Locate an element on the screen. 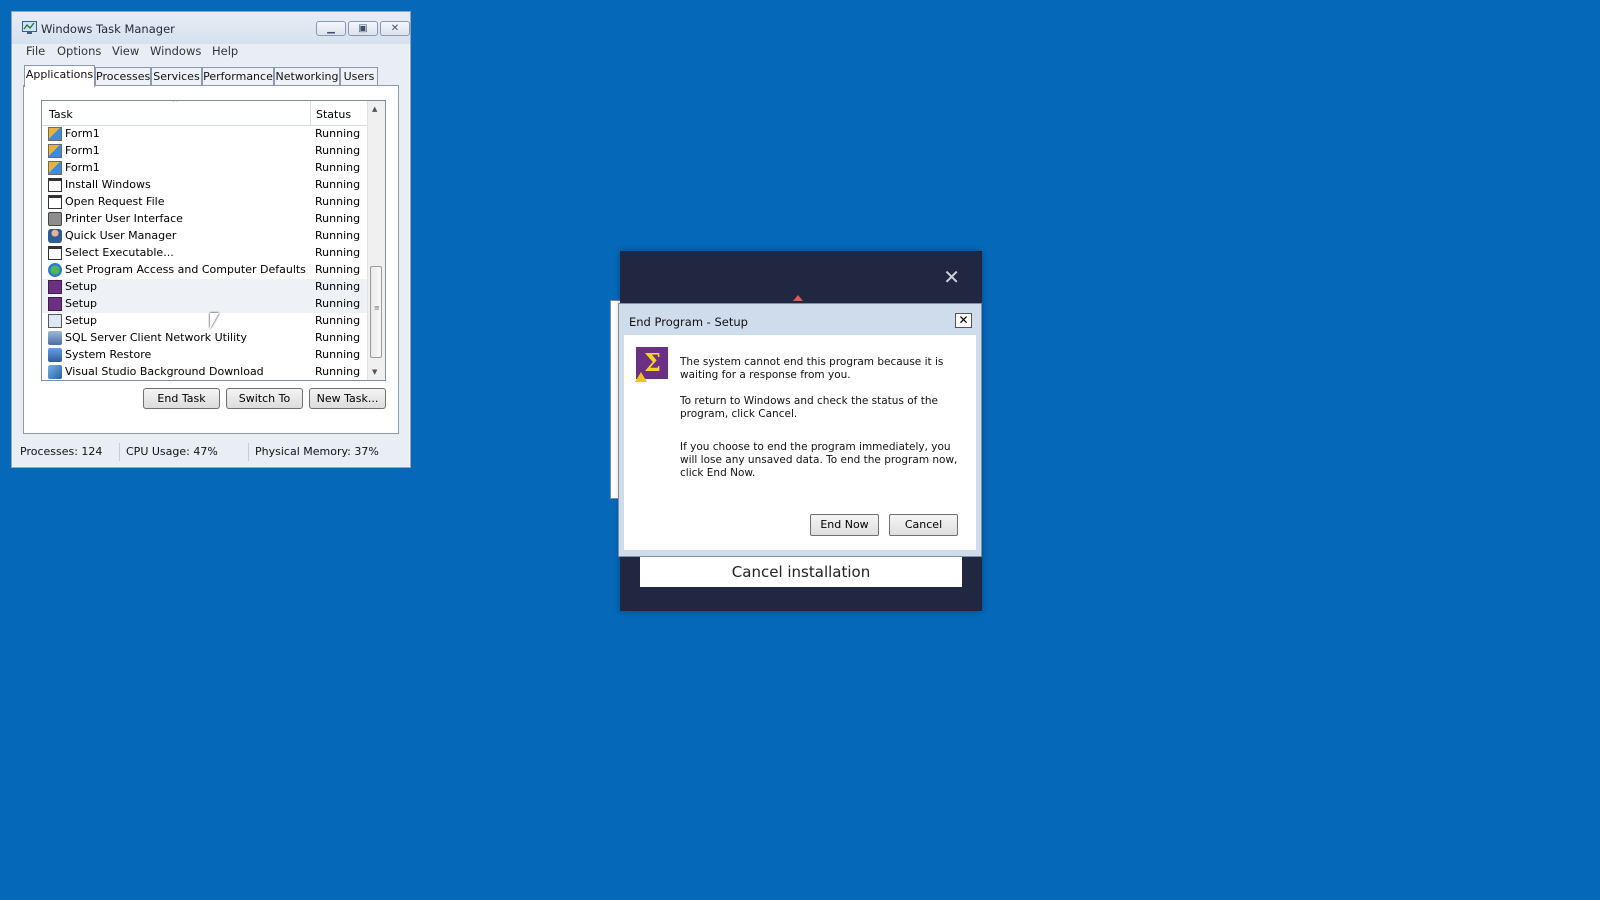 The image size is (1600, 900). task-name: Open Request File is located at coordinates (115, 201).